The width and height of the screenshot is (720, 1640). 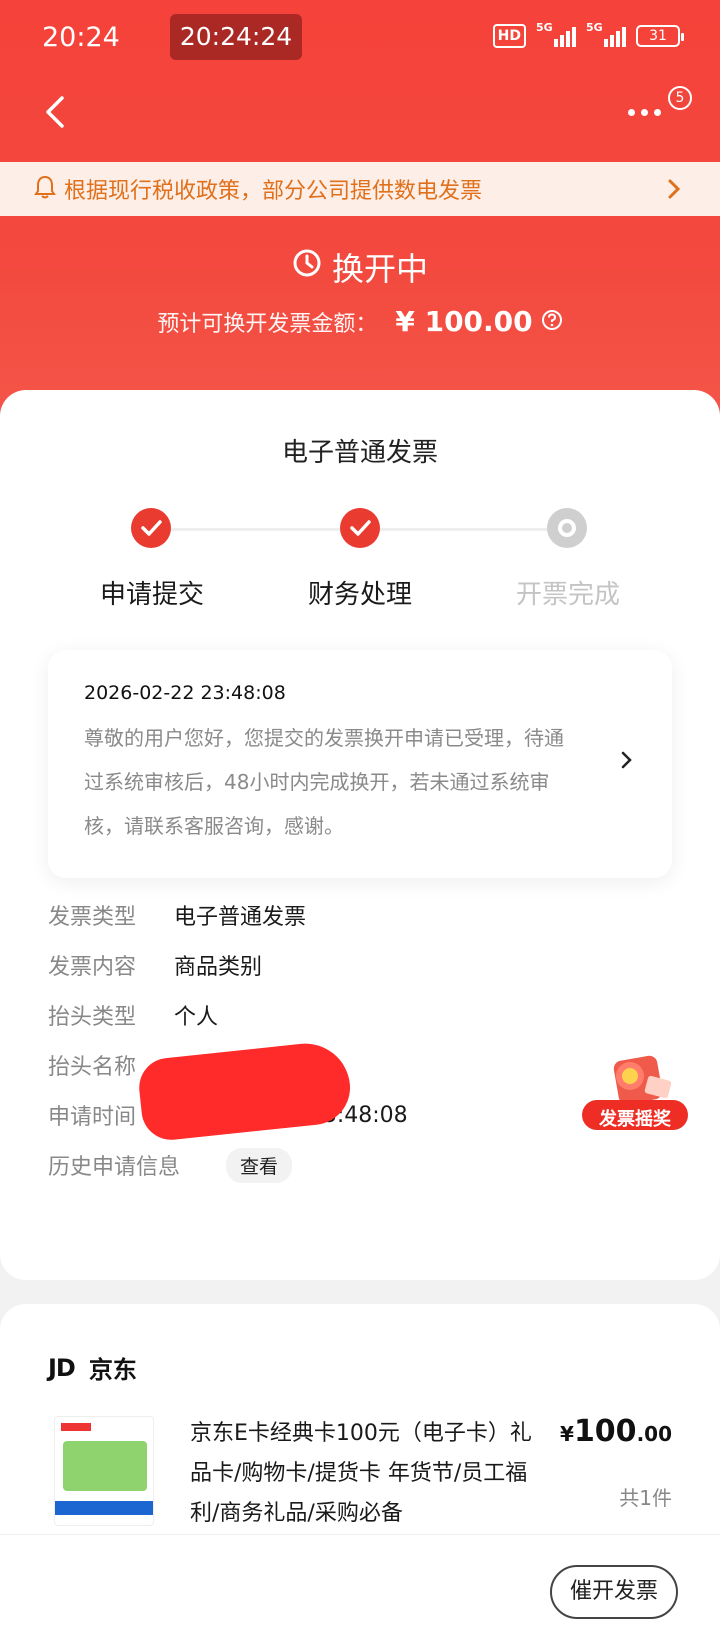 What do you see at coordinates (648, 112) in the screenshot?
I see `more-dots-icon` at bounding box center [648, 112].